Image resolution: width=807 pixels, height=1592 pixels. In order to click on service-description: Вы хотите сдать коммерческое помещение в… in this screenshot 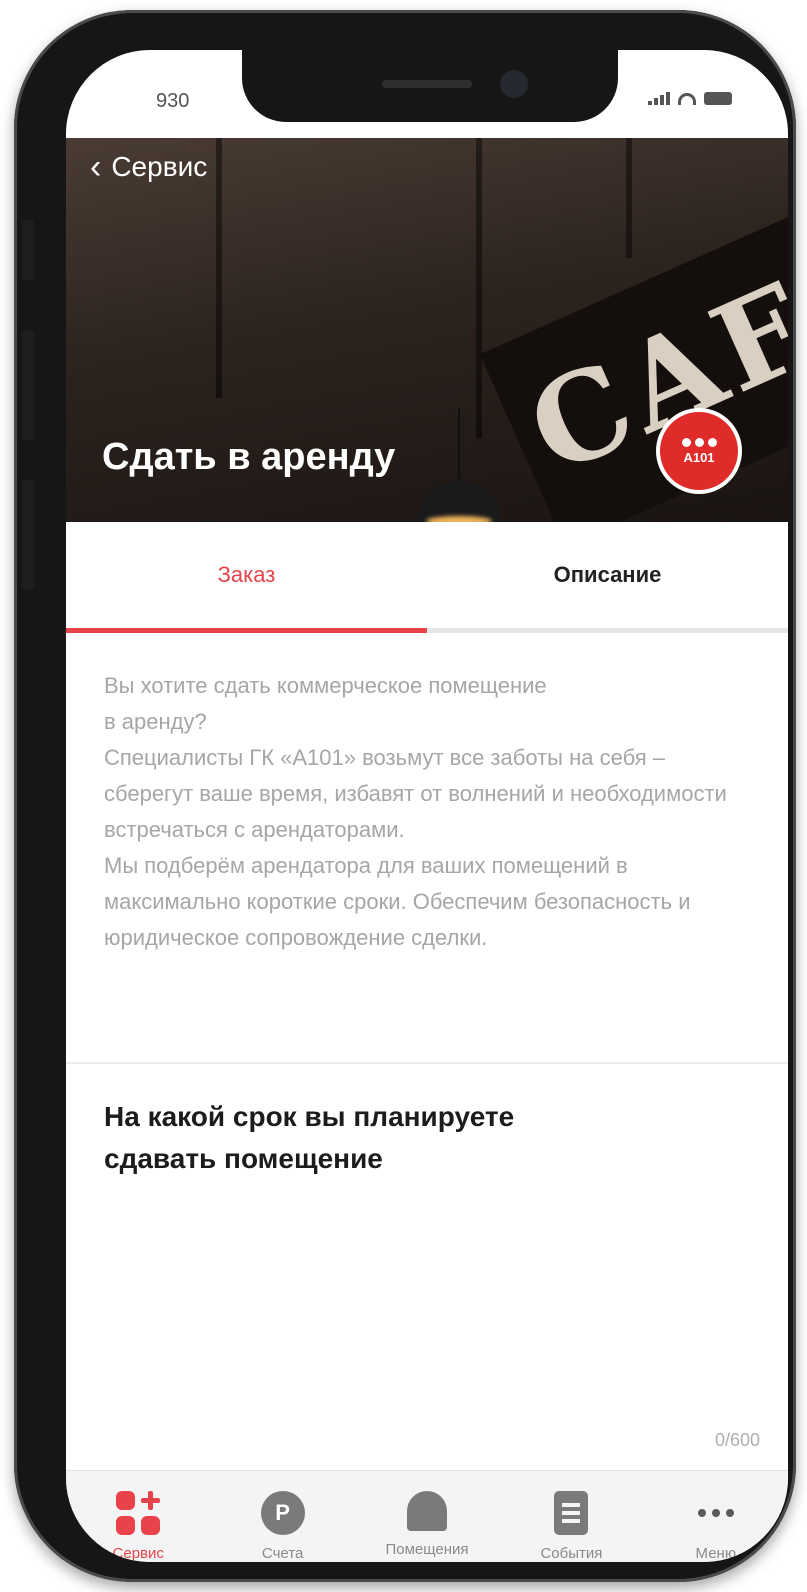, I will do `click(415, 811)`.